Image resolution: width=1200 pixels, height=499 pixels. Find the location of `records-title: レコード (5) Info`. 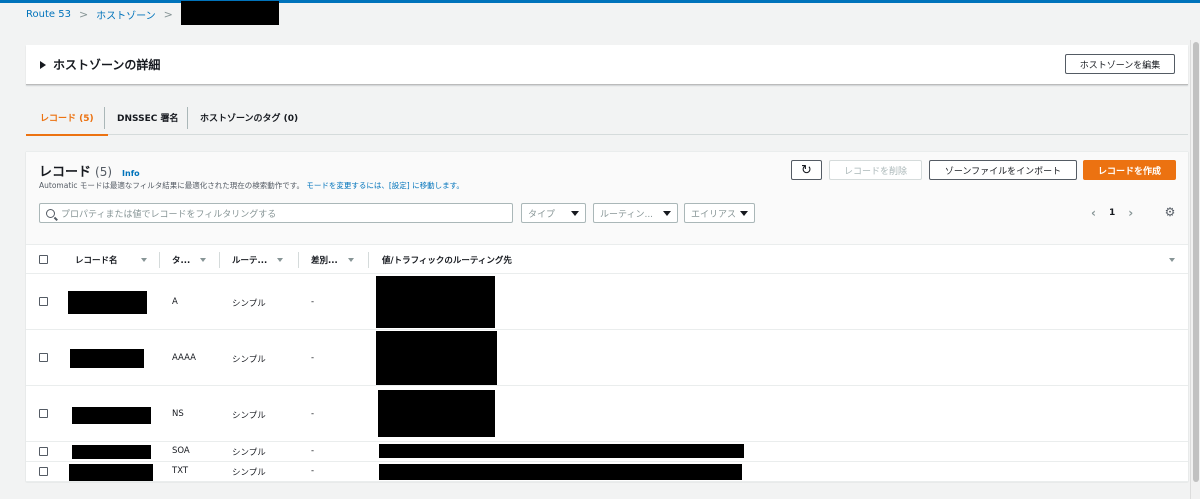

records-title: レコード (5) Info is located at coordinates (89, 170).